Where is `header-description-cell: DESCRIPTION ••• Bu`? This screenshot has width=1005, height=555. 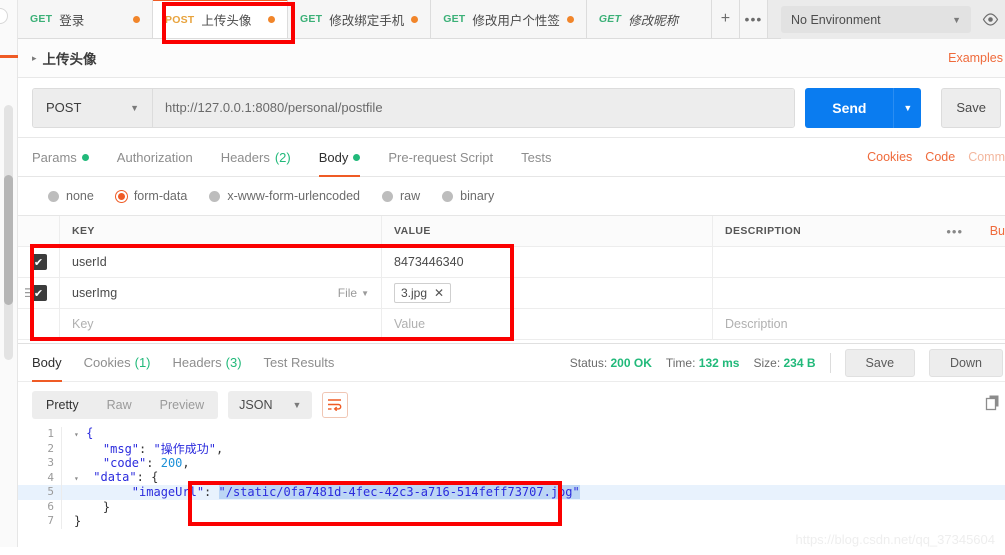 header-description-cell: DESCRIPTION ••• Bu is located at coordinates (859, 231).